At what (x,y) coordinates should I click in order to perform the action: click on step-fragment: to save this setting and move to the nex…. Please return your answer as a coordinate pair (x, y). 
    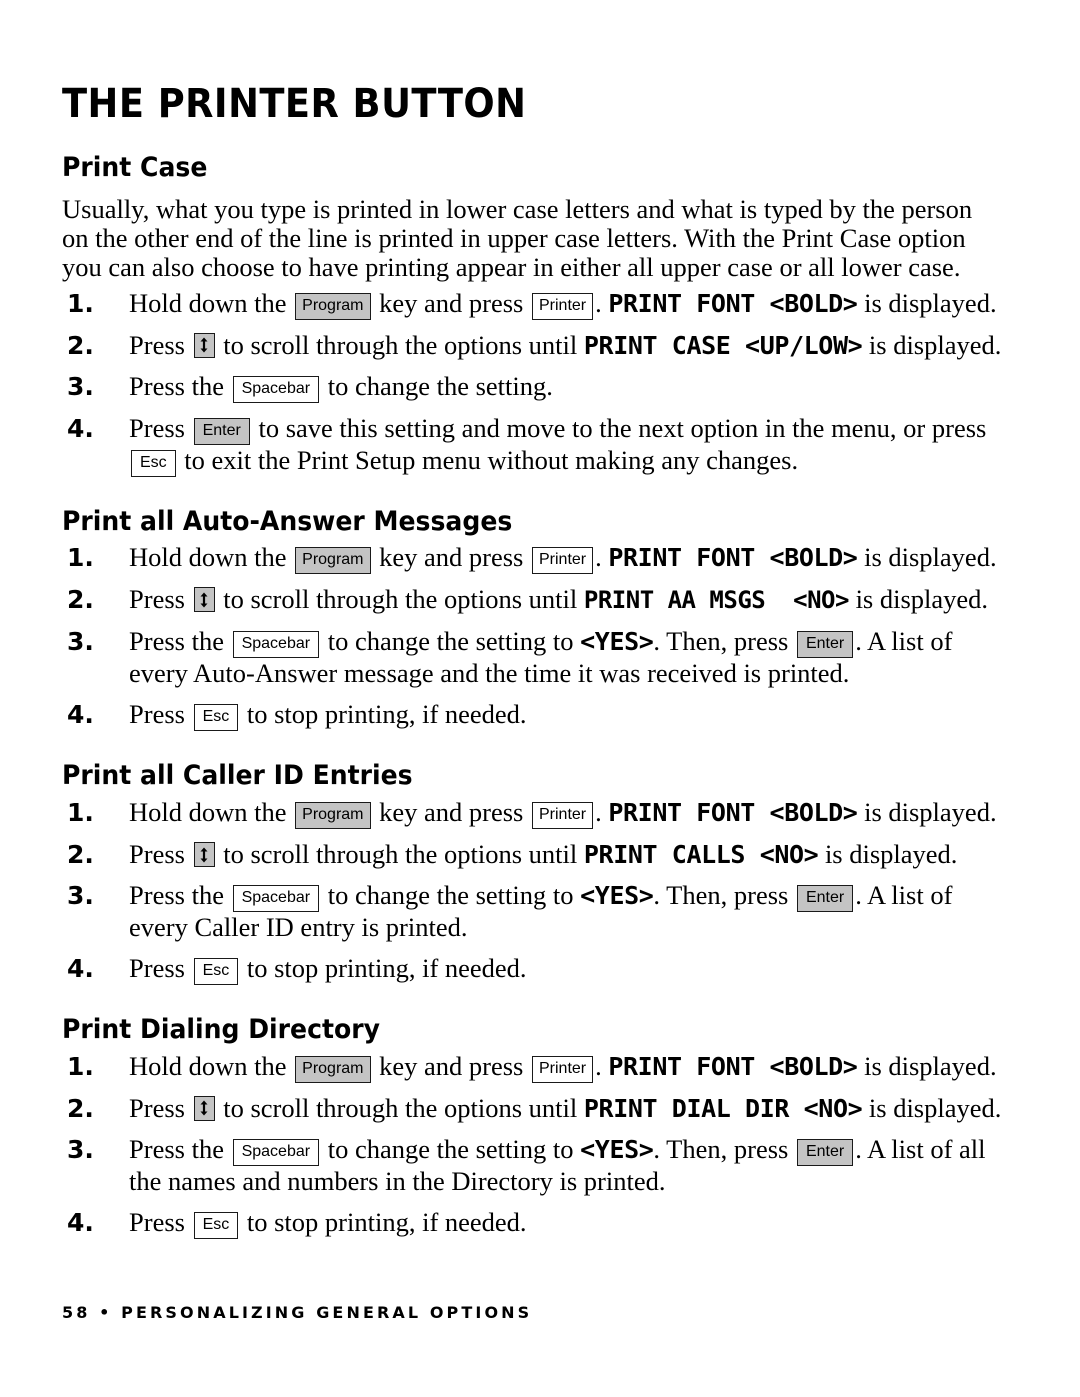
    Looking at the image, I should click on (622, 427).